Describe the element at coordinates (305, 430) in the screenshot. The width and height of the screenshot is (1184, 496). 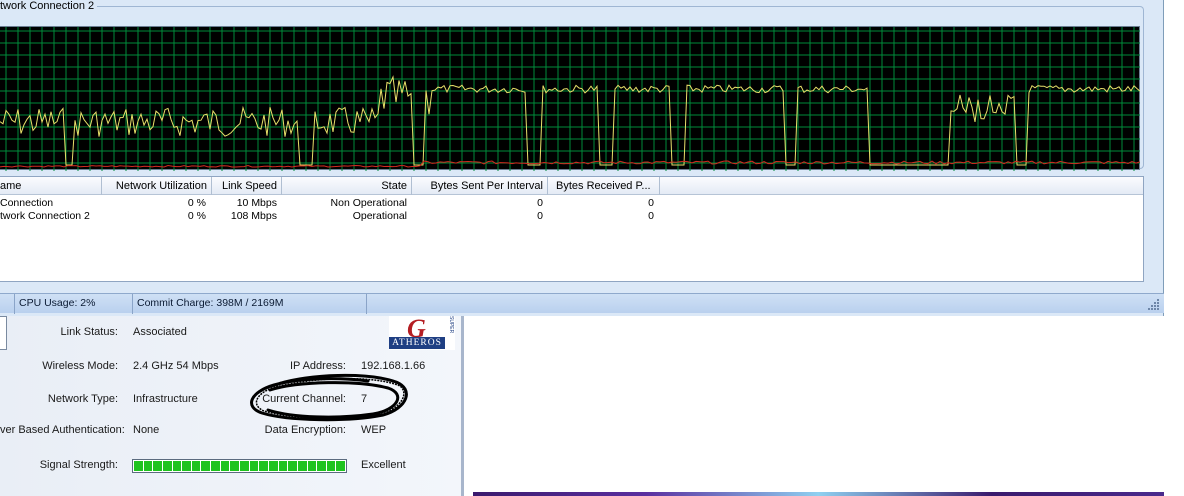
I see `data-encryption-label: Data Encryption:` at that location.